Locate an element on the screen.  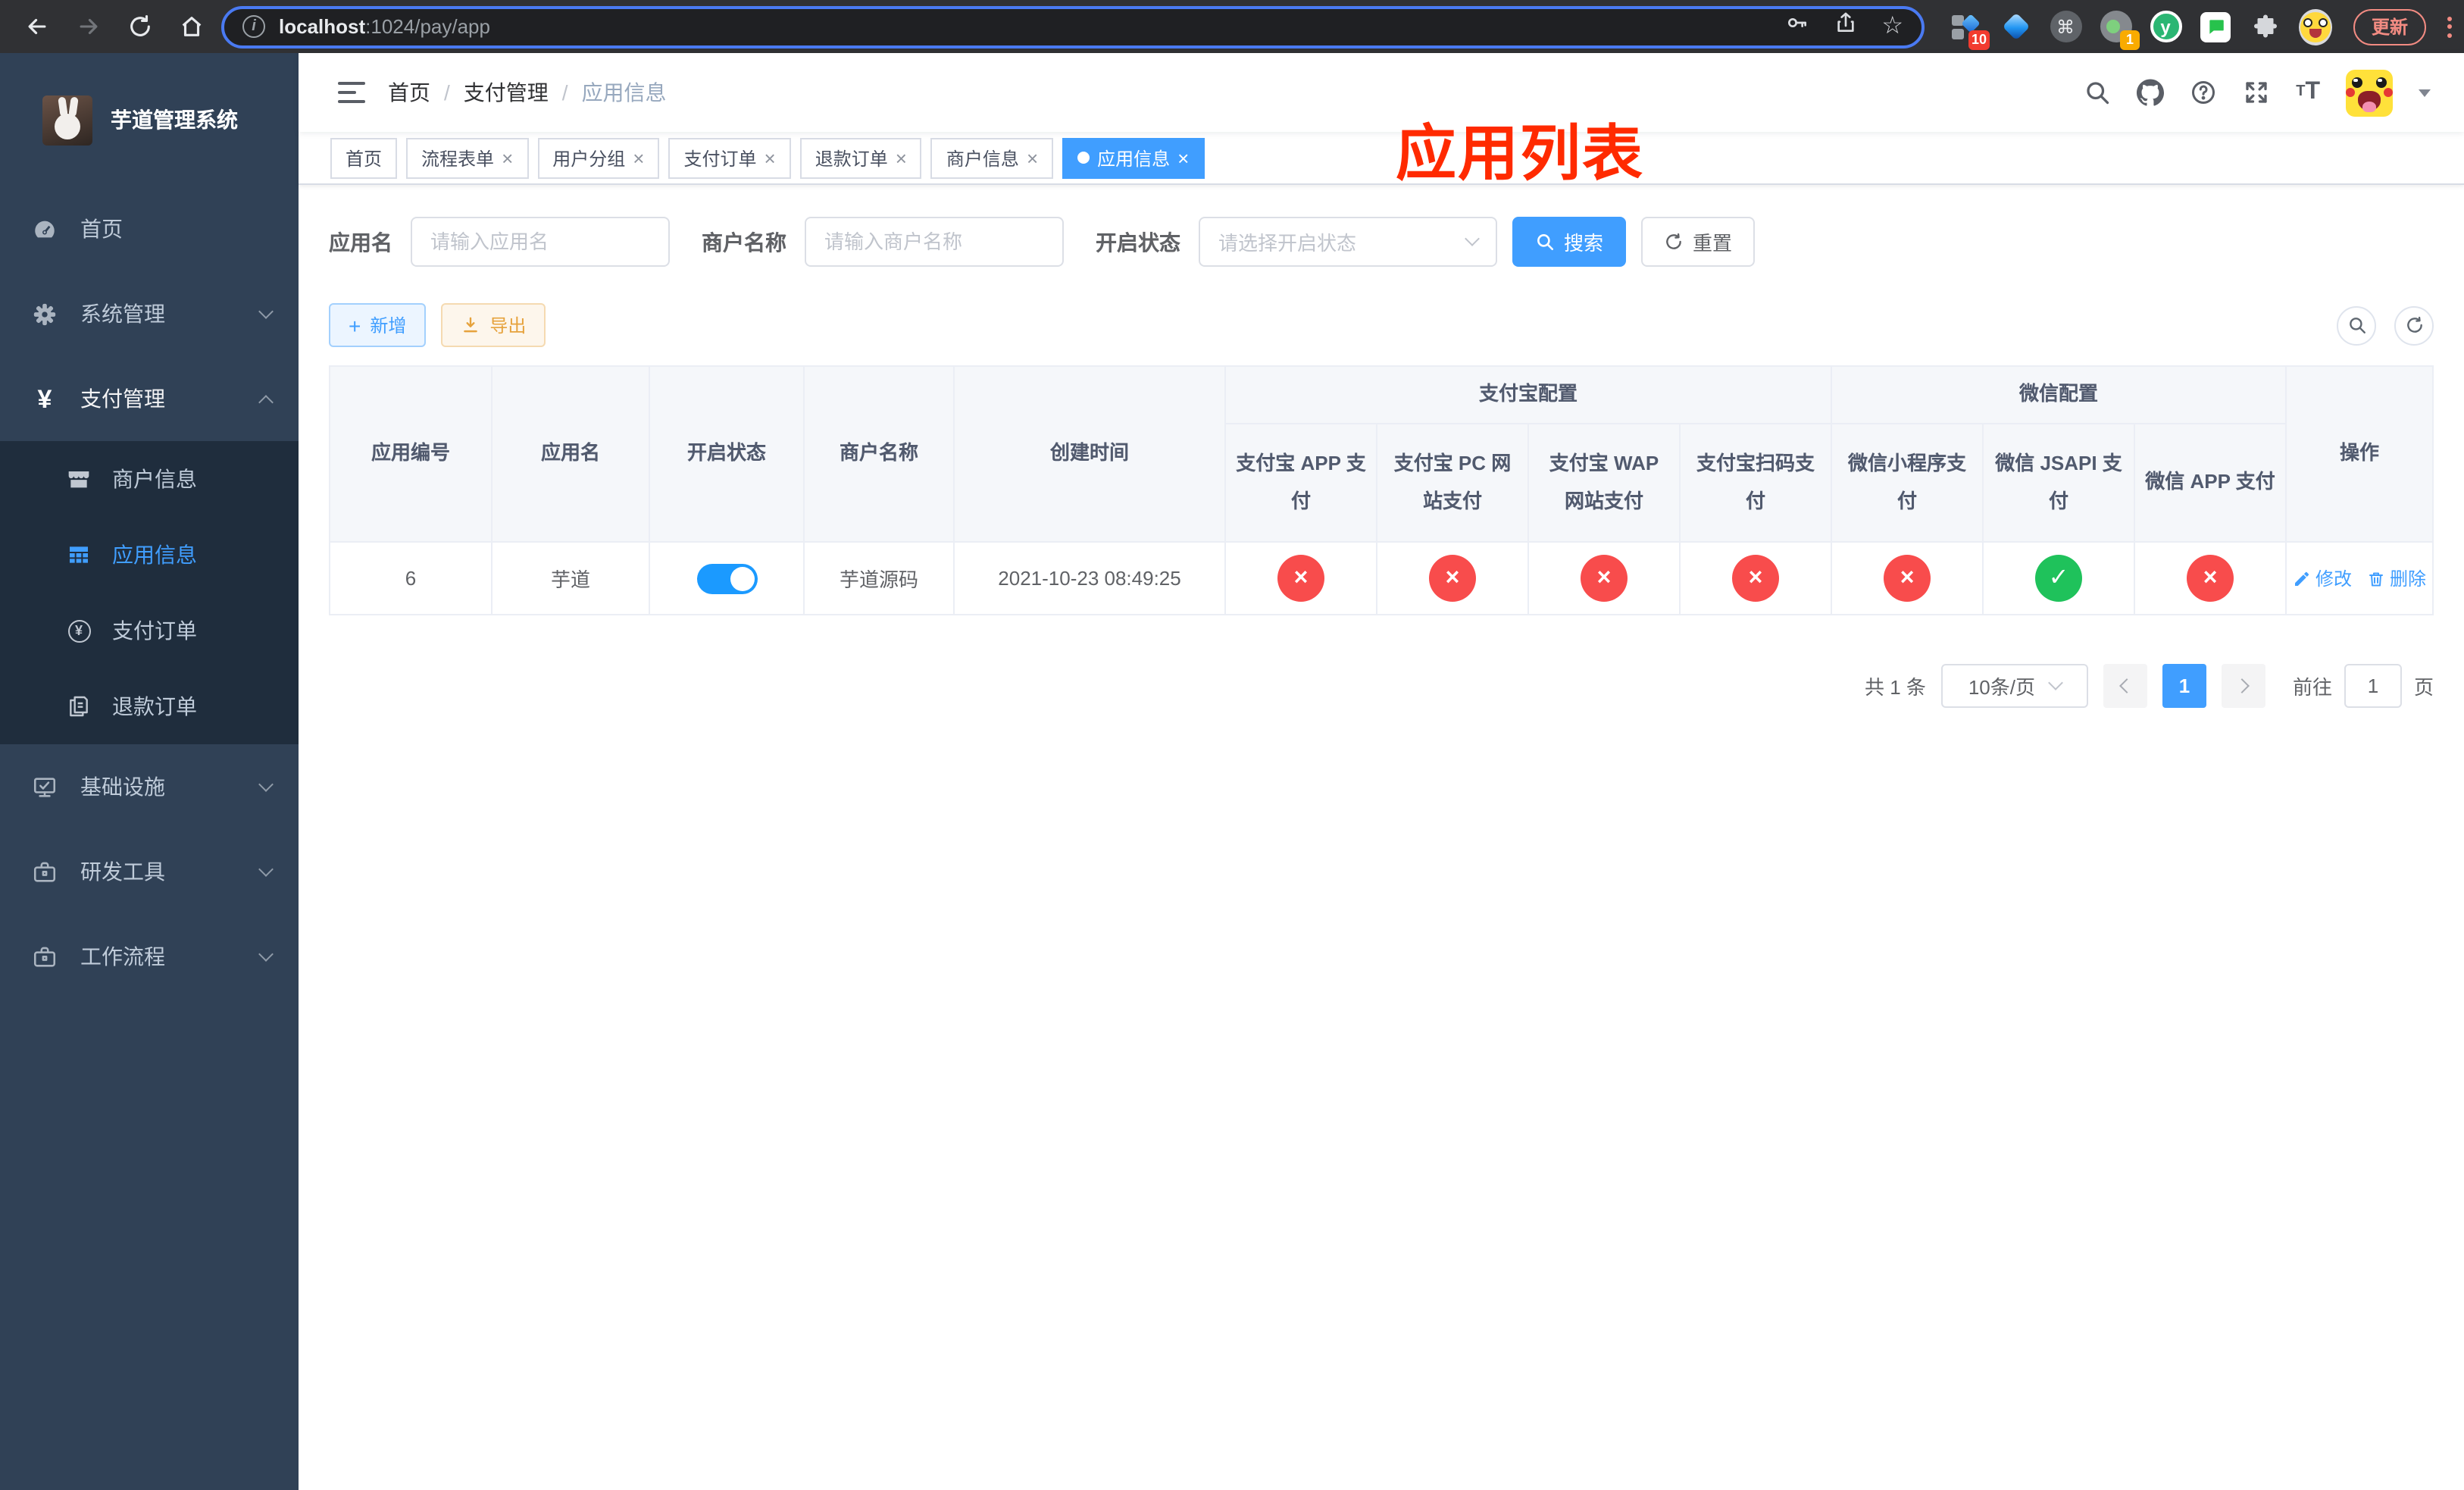
goto-label: 前往 is located at coordinates (2312, 688).